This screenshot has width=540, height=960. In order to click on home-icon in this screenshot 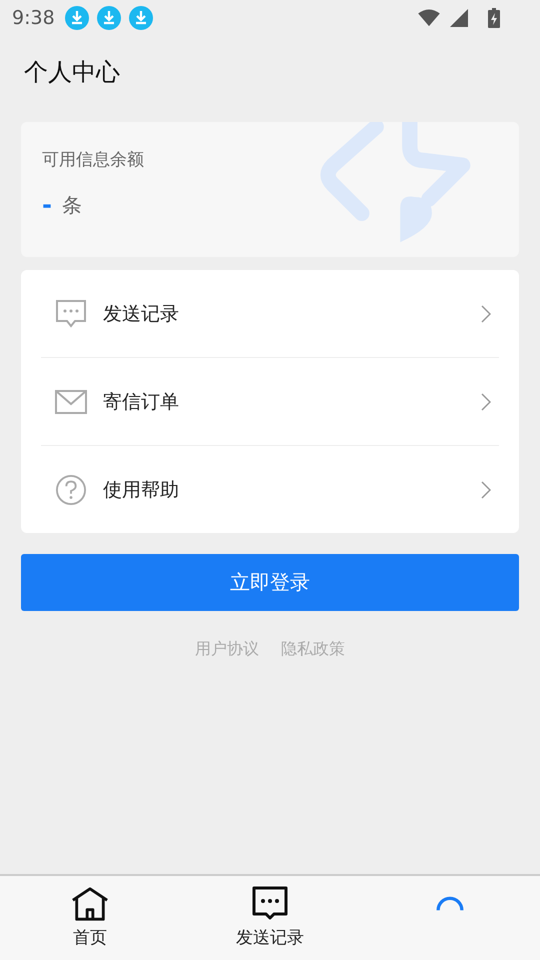, I will do `click(90, 904)`.